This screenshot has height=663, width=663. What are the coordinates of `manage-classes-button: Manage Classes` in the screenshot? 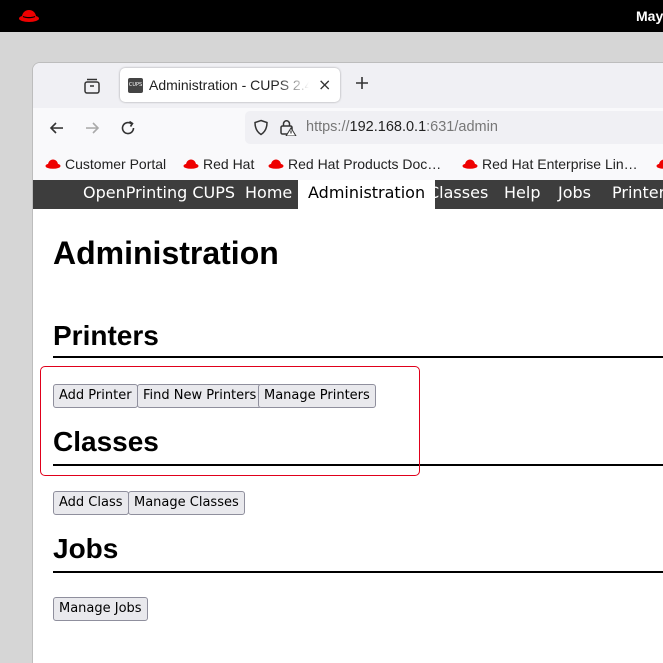 It's located at (186, 503).